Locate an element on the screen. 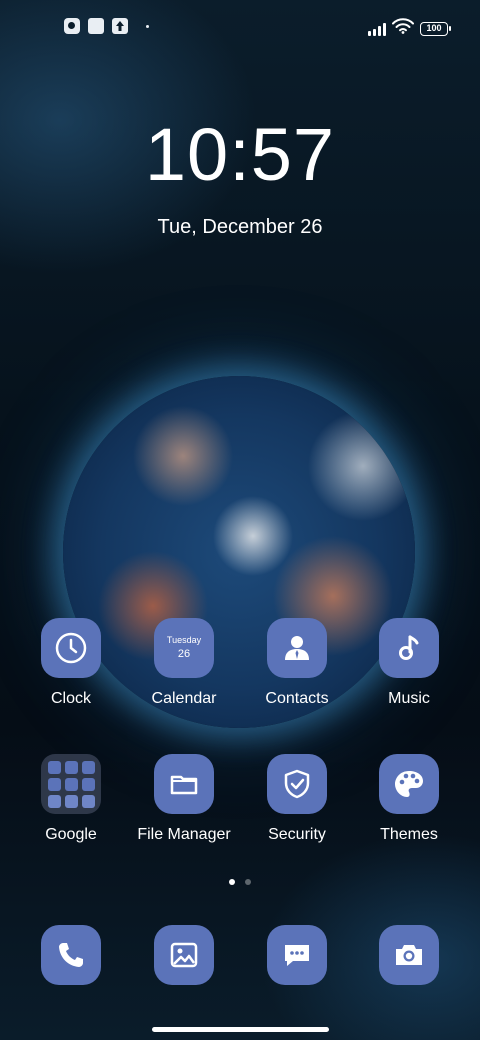  calendar-date: 26 is located at coordinates (184, 654).